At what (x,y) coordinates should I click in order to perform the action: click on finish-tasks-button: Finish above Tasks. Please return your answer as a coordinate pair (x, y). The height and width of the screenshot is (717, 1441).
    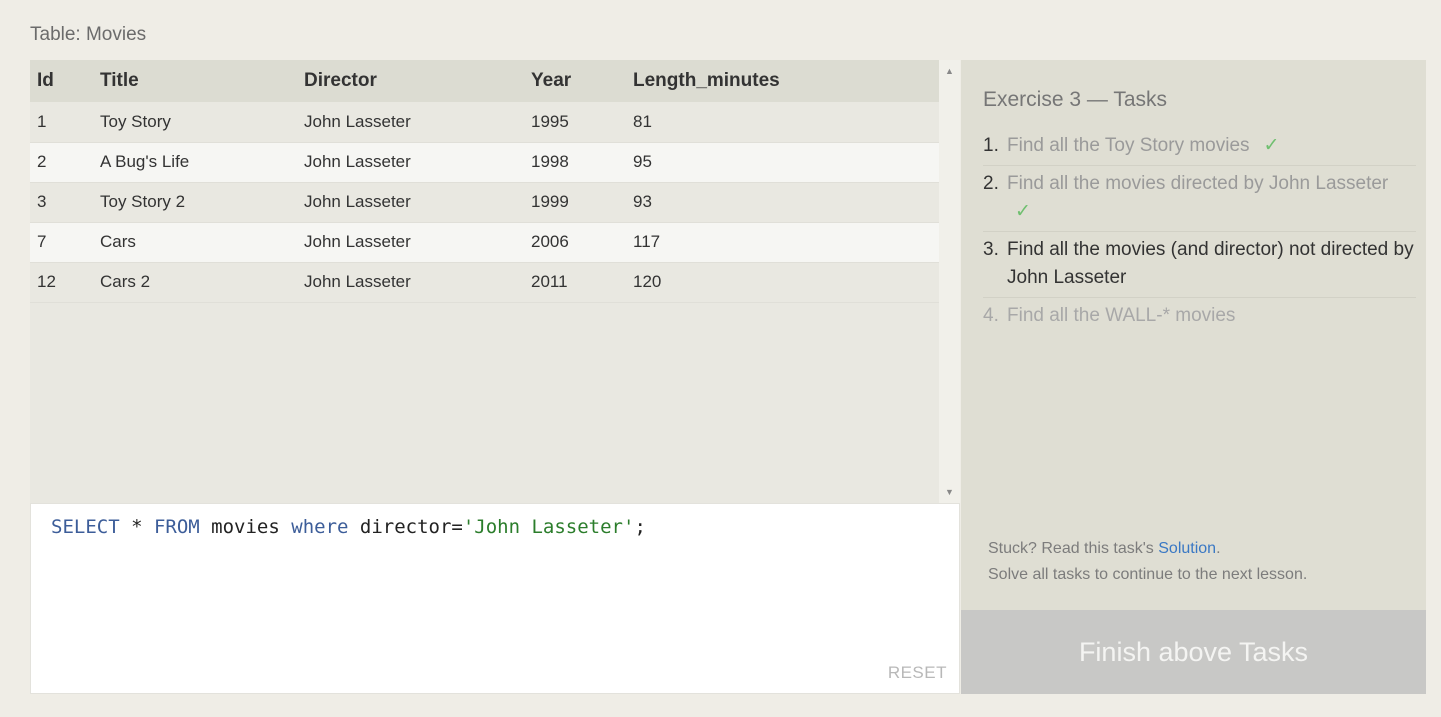
    Looking at the image, I should click on (1193, 652).